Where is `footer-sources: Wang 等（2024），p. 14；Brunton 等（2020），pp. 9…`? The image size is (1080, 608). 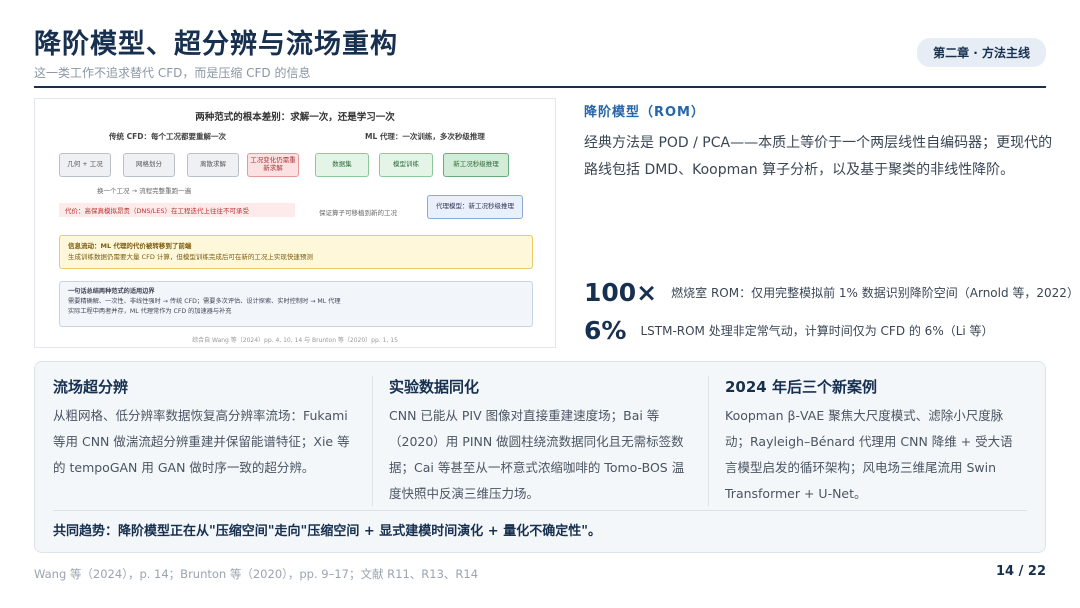
footer-sources: Wang 等（2024），p. 14；Brunton 等（2020），pp. 9… is located at coordinates (256, 574).